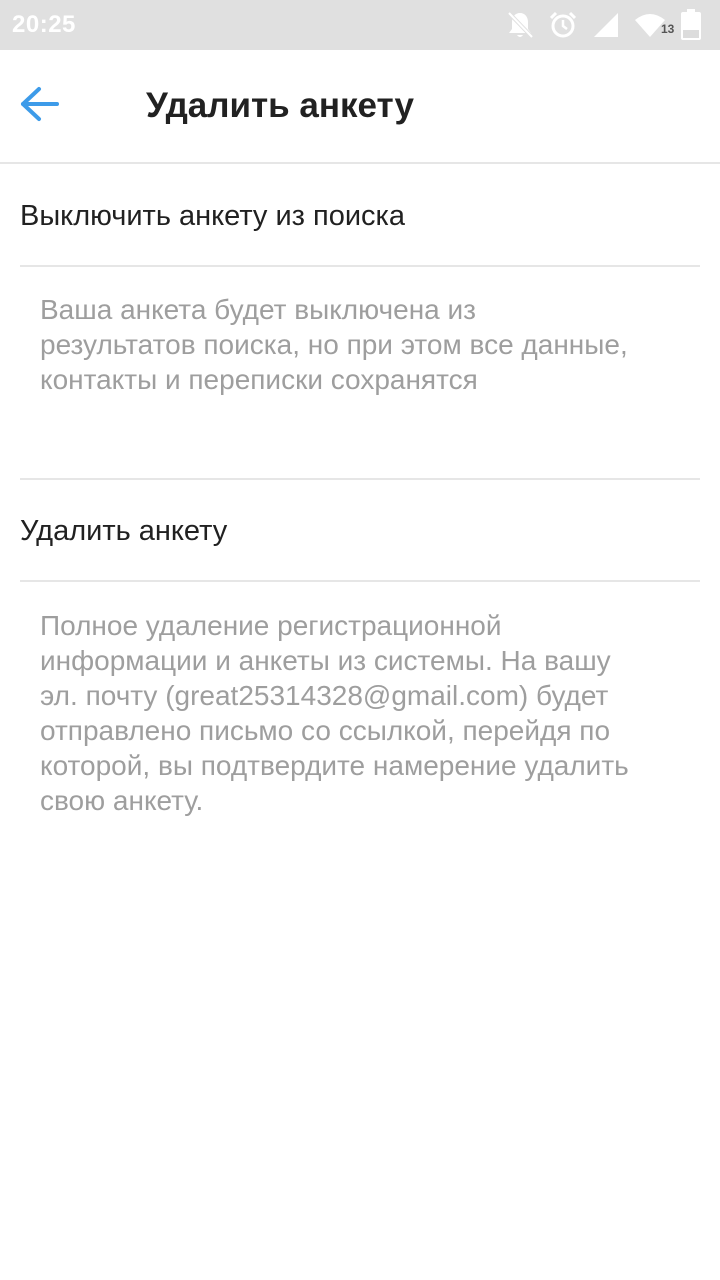 This screenshot has width=720, height=1280. What do you see at coordinates (360, 531) in the screenshot?
I see `delete-profile-option: Удалить анкету` at bounding box center [360, 531].